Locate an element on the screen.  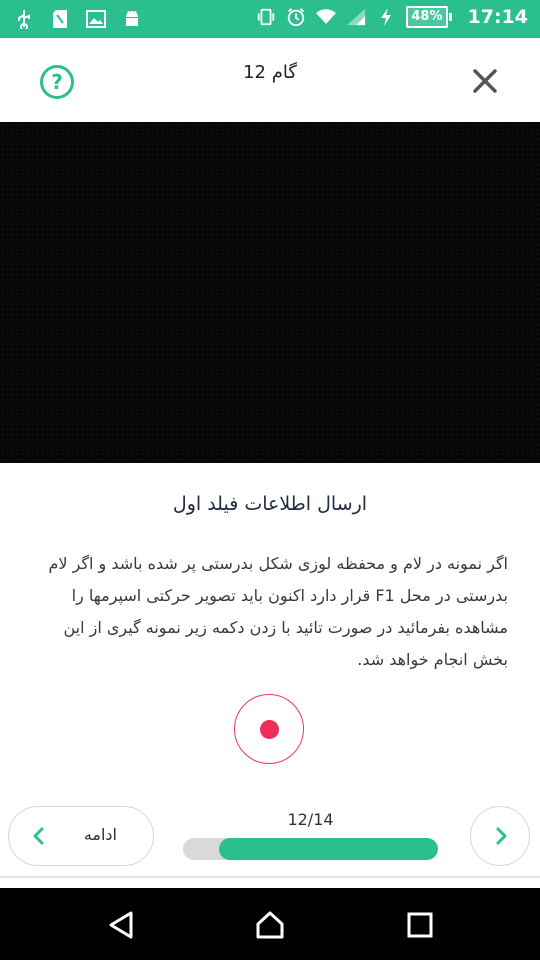
progress-bar is located at coordinates (310, 849).